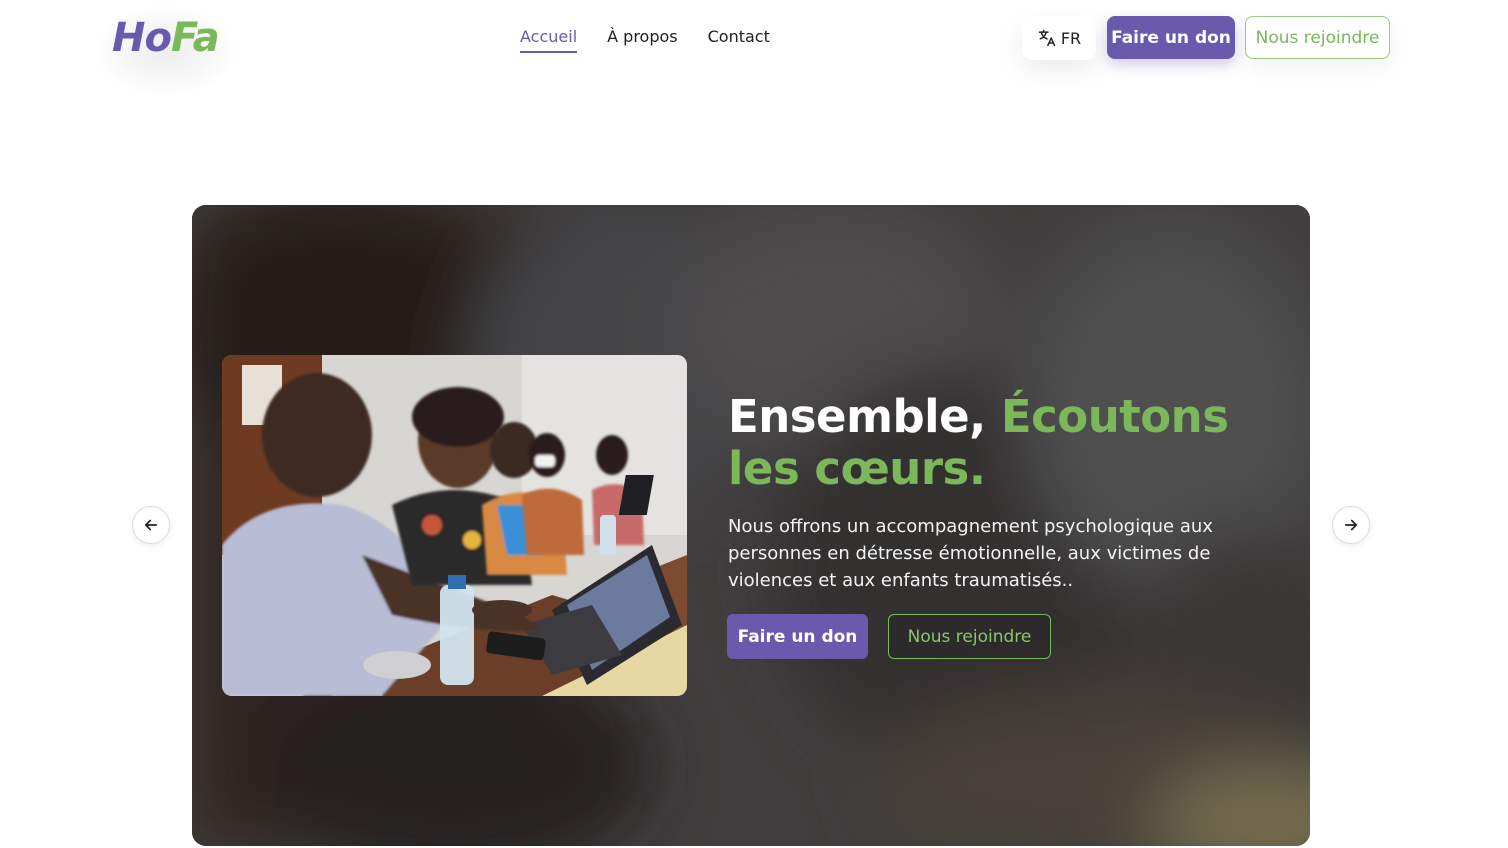 Image resolution: width=1508 pixels, height=848 pixels. I want to click on language-switcher: FR, so click(1059, 38).